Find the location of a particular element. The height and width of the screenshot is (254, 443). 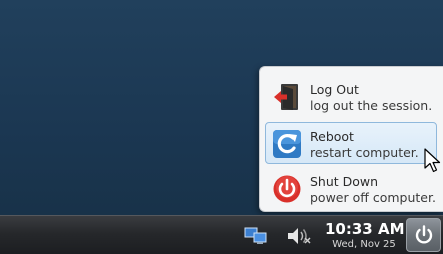

shutdown-icon is located at coordinates (287, 189).